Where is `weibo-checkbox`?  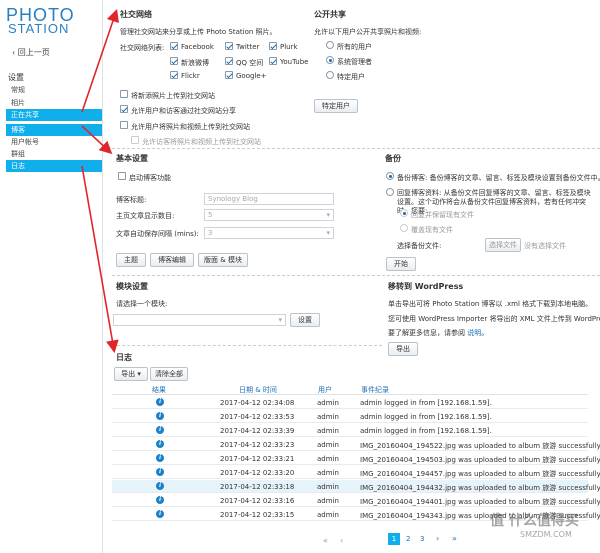 weibo-checkbox is located at coordinates (174, 61).